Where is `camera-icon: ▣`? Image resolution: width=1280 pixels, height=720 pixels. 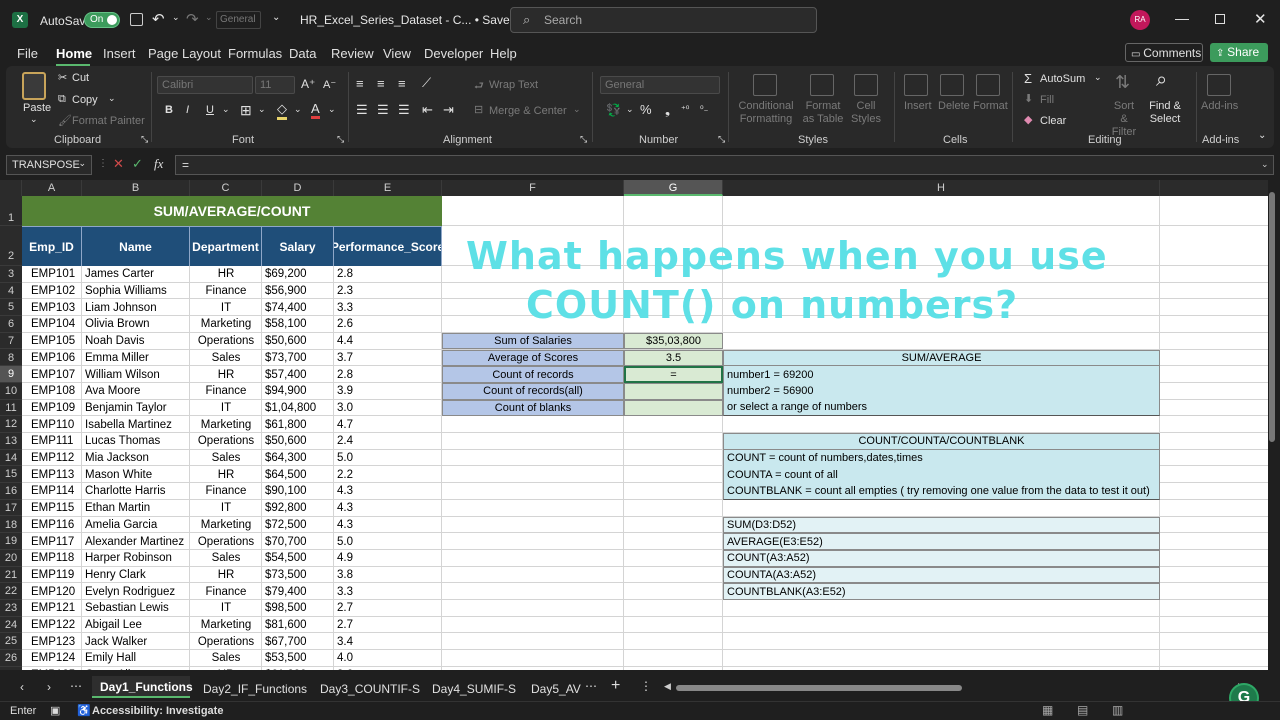
camera-icon: ▣ is located at coordinates (55, 710).